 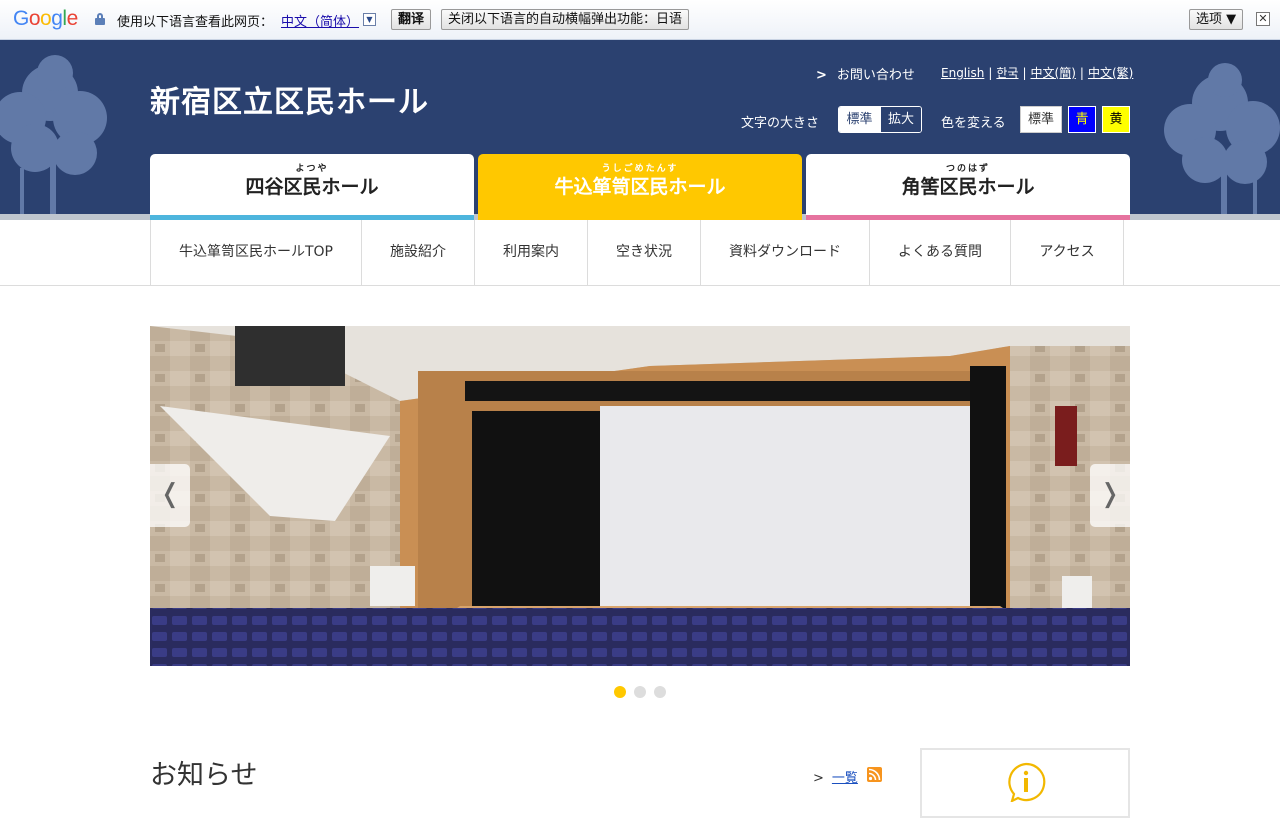 What do you see at coordinates (962, 73) in the screenshot?
I see `language-link-english: English` at bounding box center [962, 73].